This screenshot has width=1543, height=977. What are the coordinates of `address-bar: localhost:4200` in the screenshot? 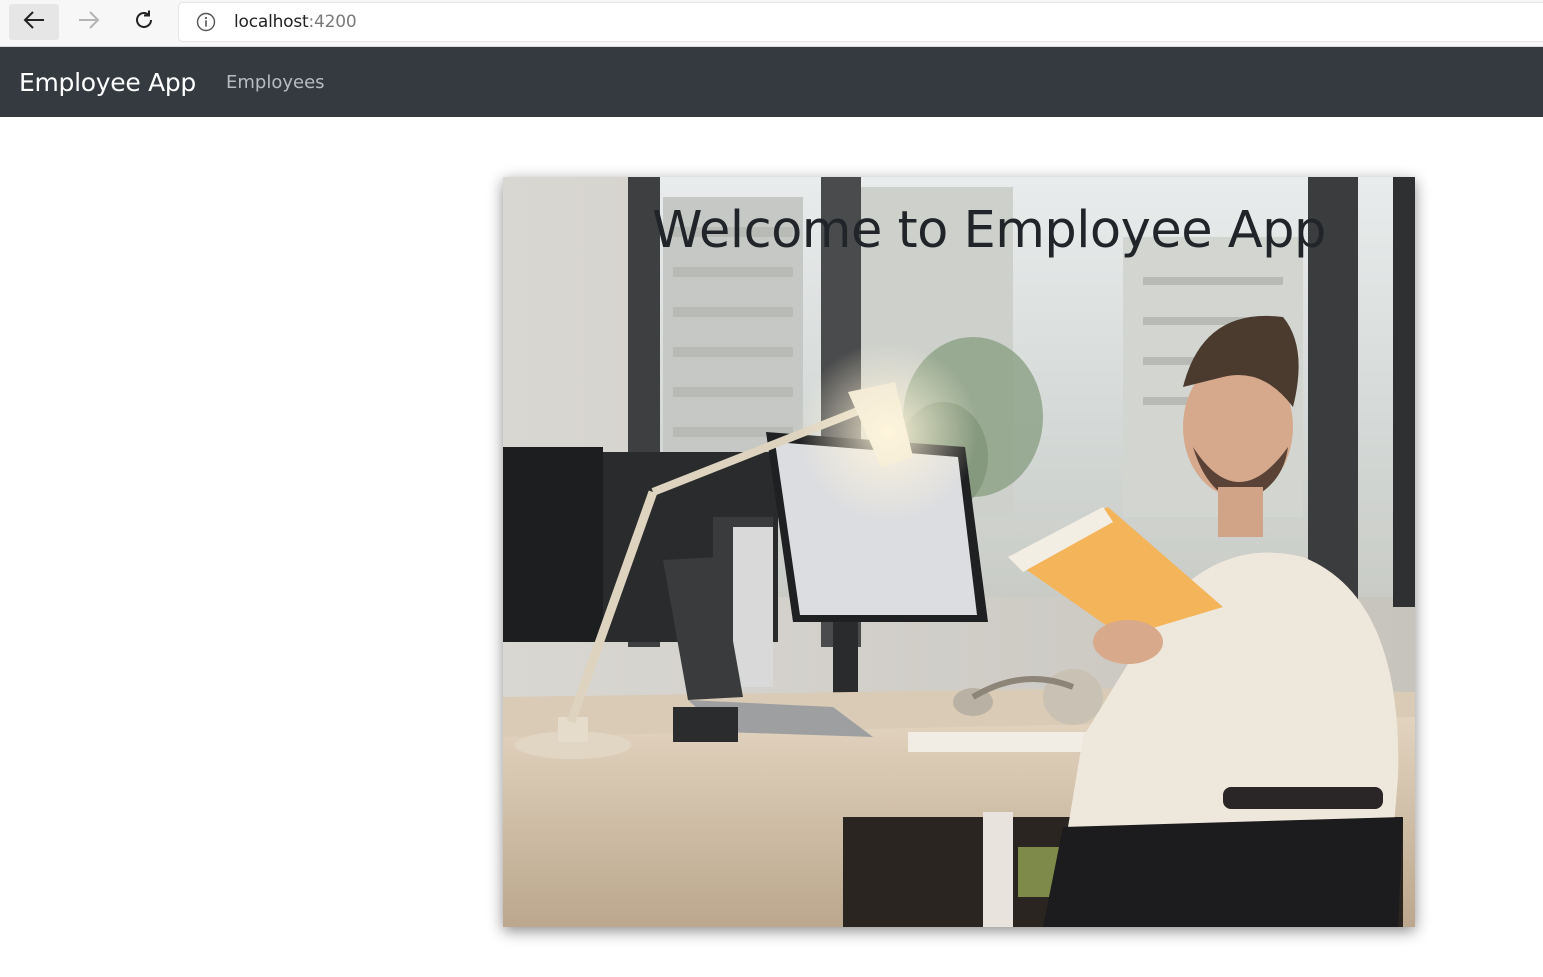 It's located at (861, 22).